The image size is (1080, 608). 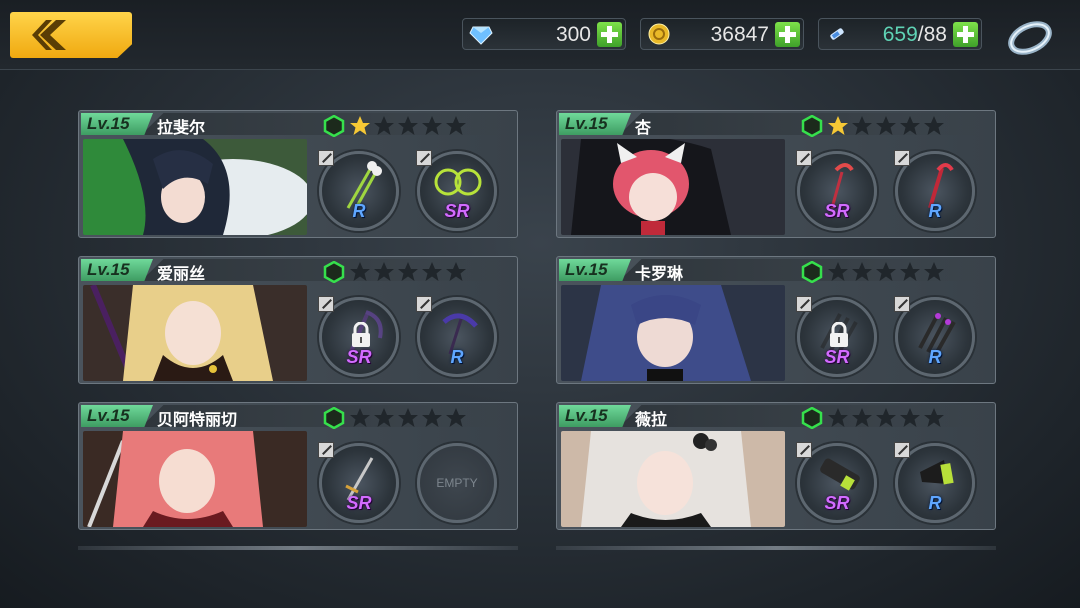 What do you see at coordinates (573, 34) in the screenshot?
I see `gem-amount: 300` at bounding box center [573, 34].